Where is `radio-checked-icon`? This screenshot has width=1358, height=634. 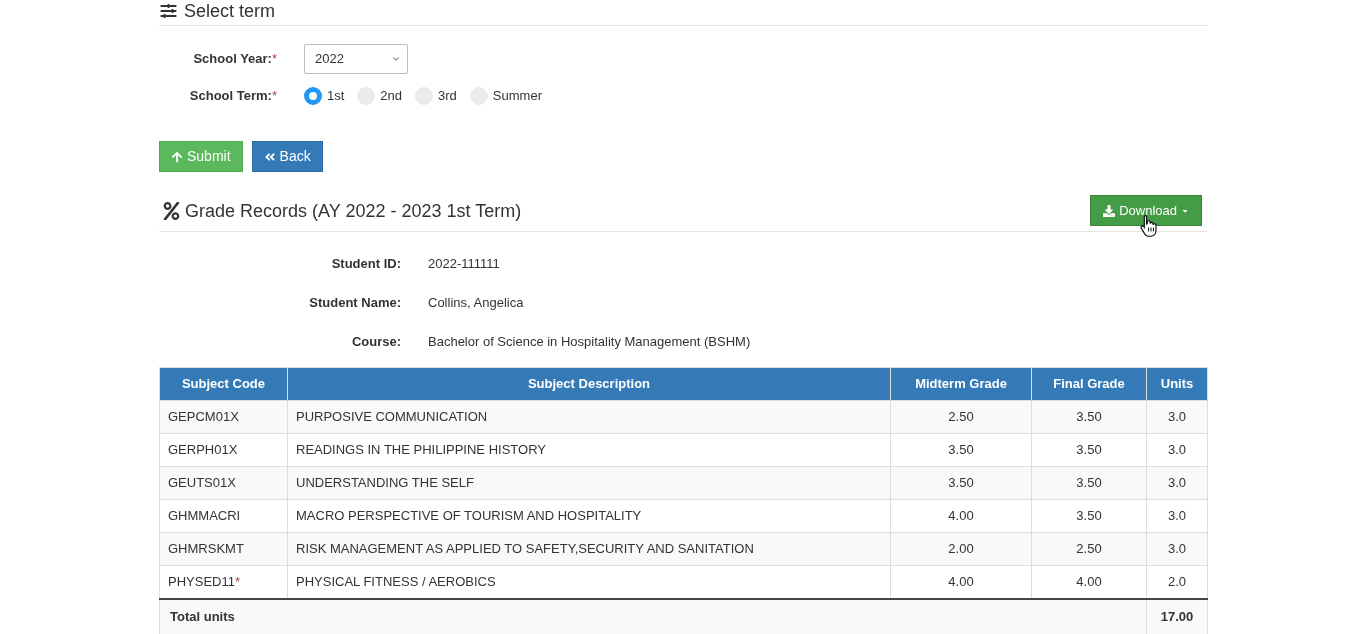 radio-checked-icon is located at coordinates (313, 96).